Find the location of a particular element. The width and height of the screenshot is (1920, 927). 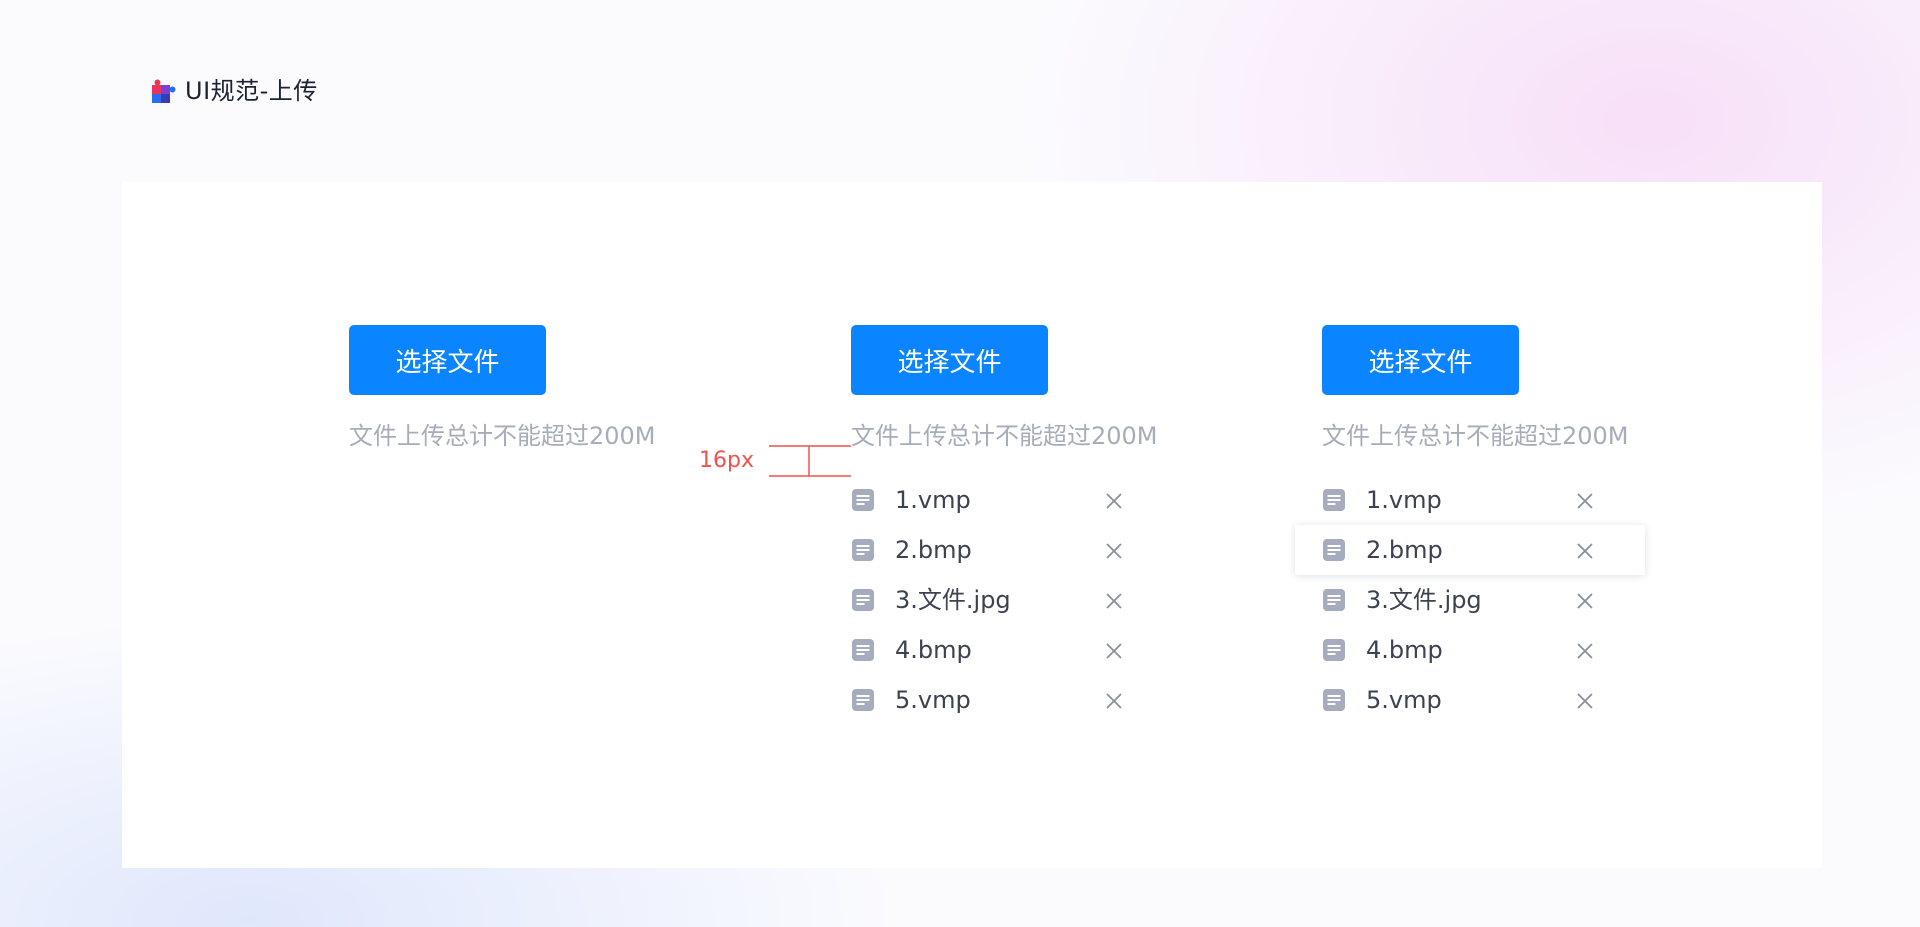

page-title: UI规范-上传 is located at coordinates (251, 91).